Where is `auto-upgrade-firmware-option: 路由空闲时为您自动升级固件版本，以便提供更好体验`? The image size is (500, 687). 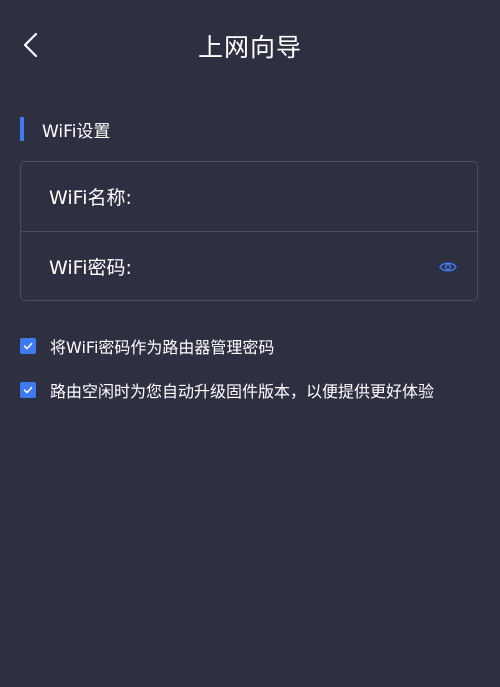
auto-upgrade-firmware-option: 路由空闲时为您自动升级固件版本，以便提供更好体验 is located at coordinates (227, 390).